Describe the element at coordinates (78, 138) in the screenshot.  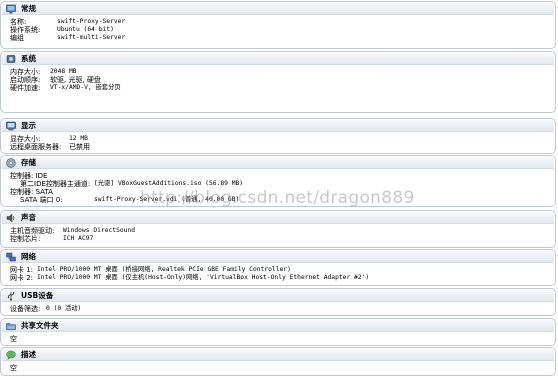
I see `row-value: 12 MB` at that location.